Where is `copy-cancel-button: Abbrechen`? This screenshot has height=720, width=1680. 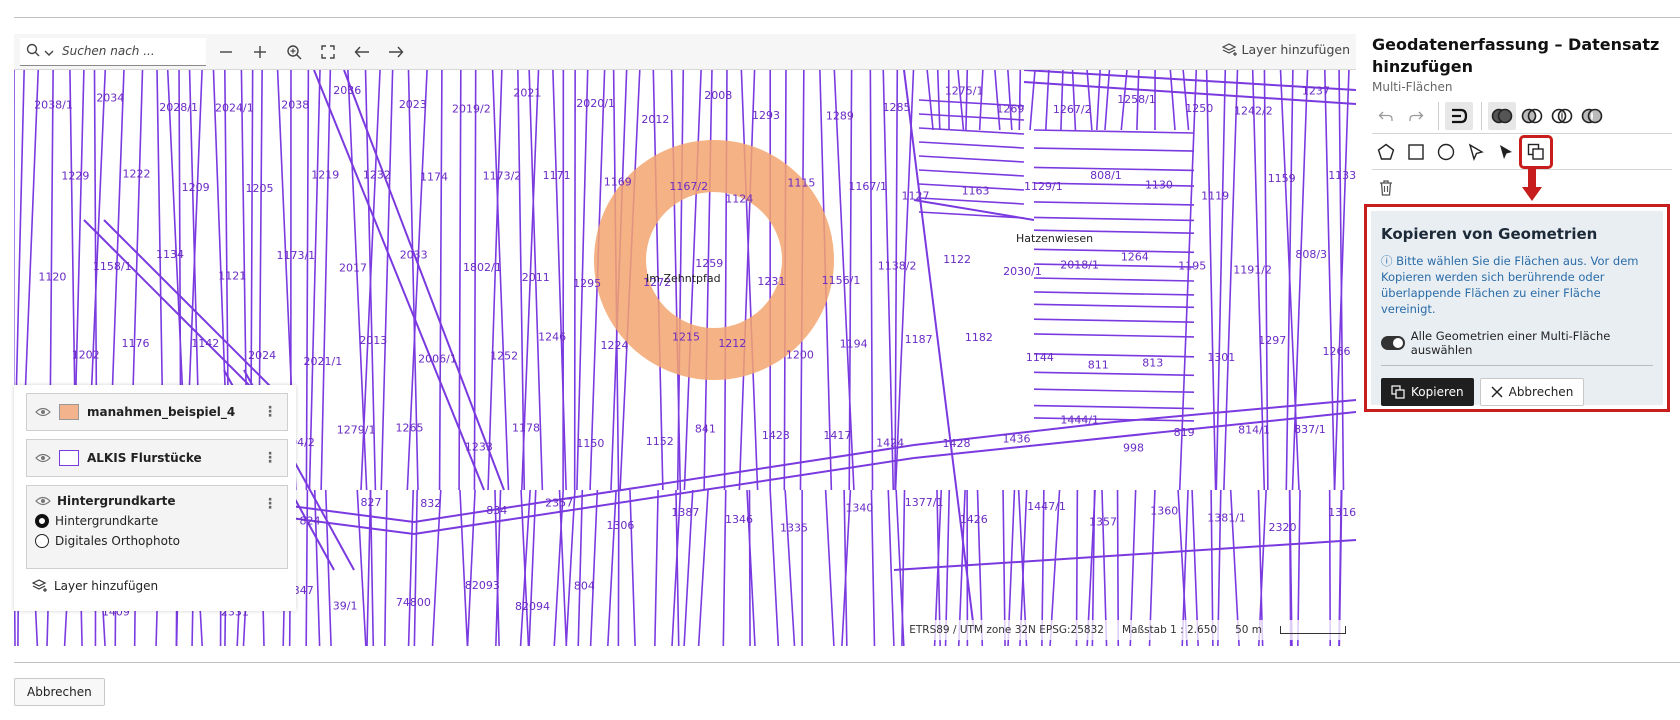 copy-cancel-button: Abbrechen is located at coordinates (1532, 392).